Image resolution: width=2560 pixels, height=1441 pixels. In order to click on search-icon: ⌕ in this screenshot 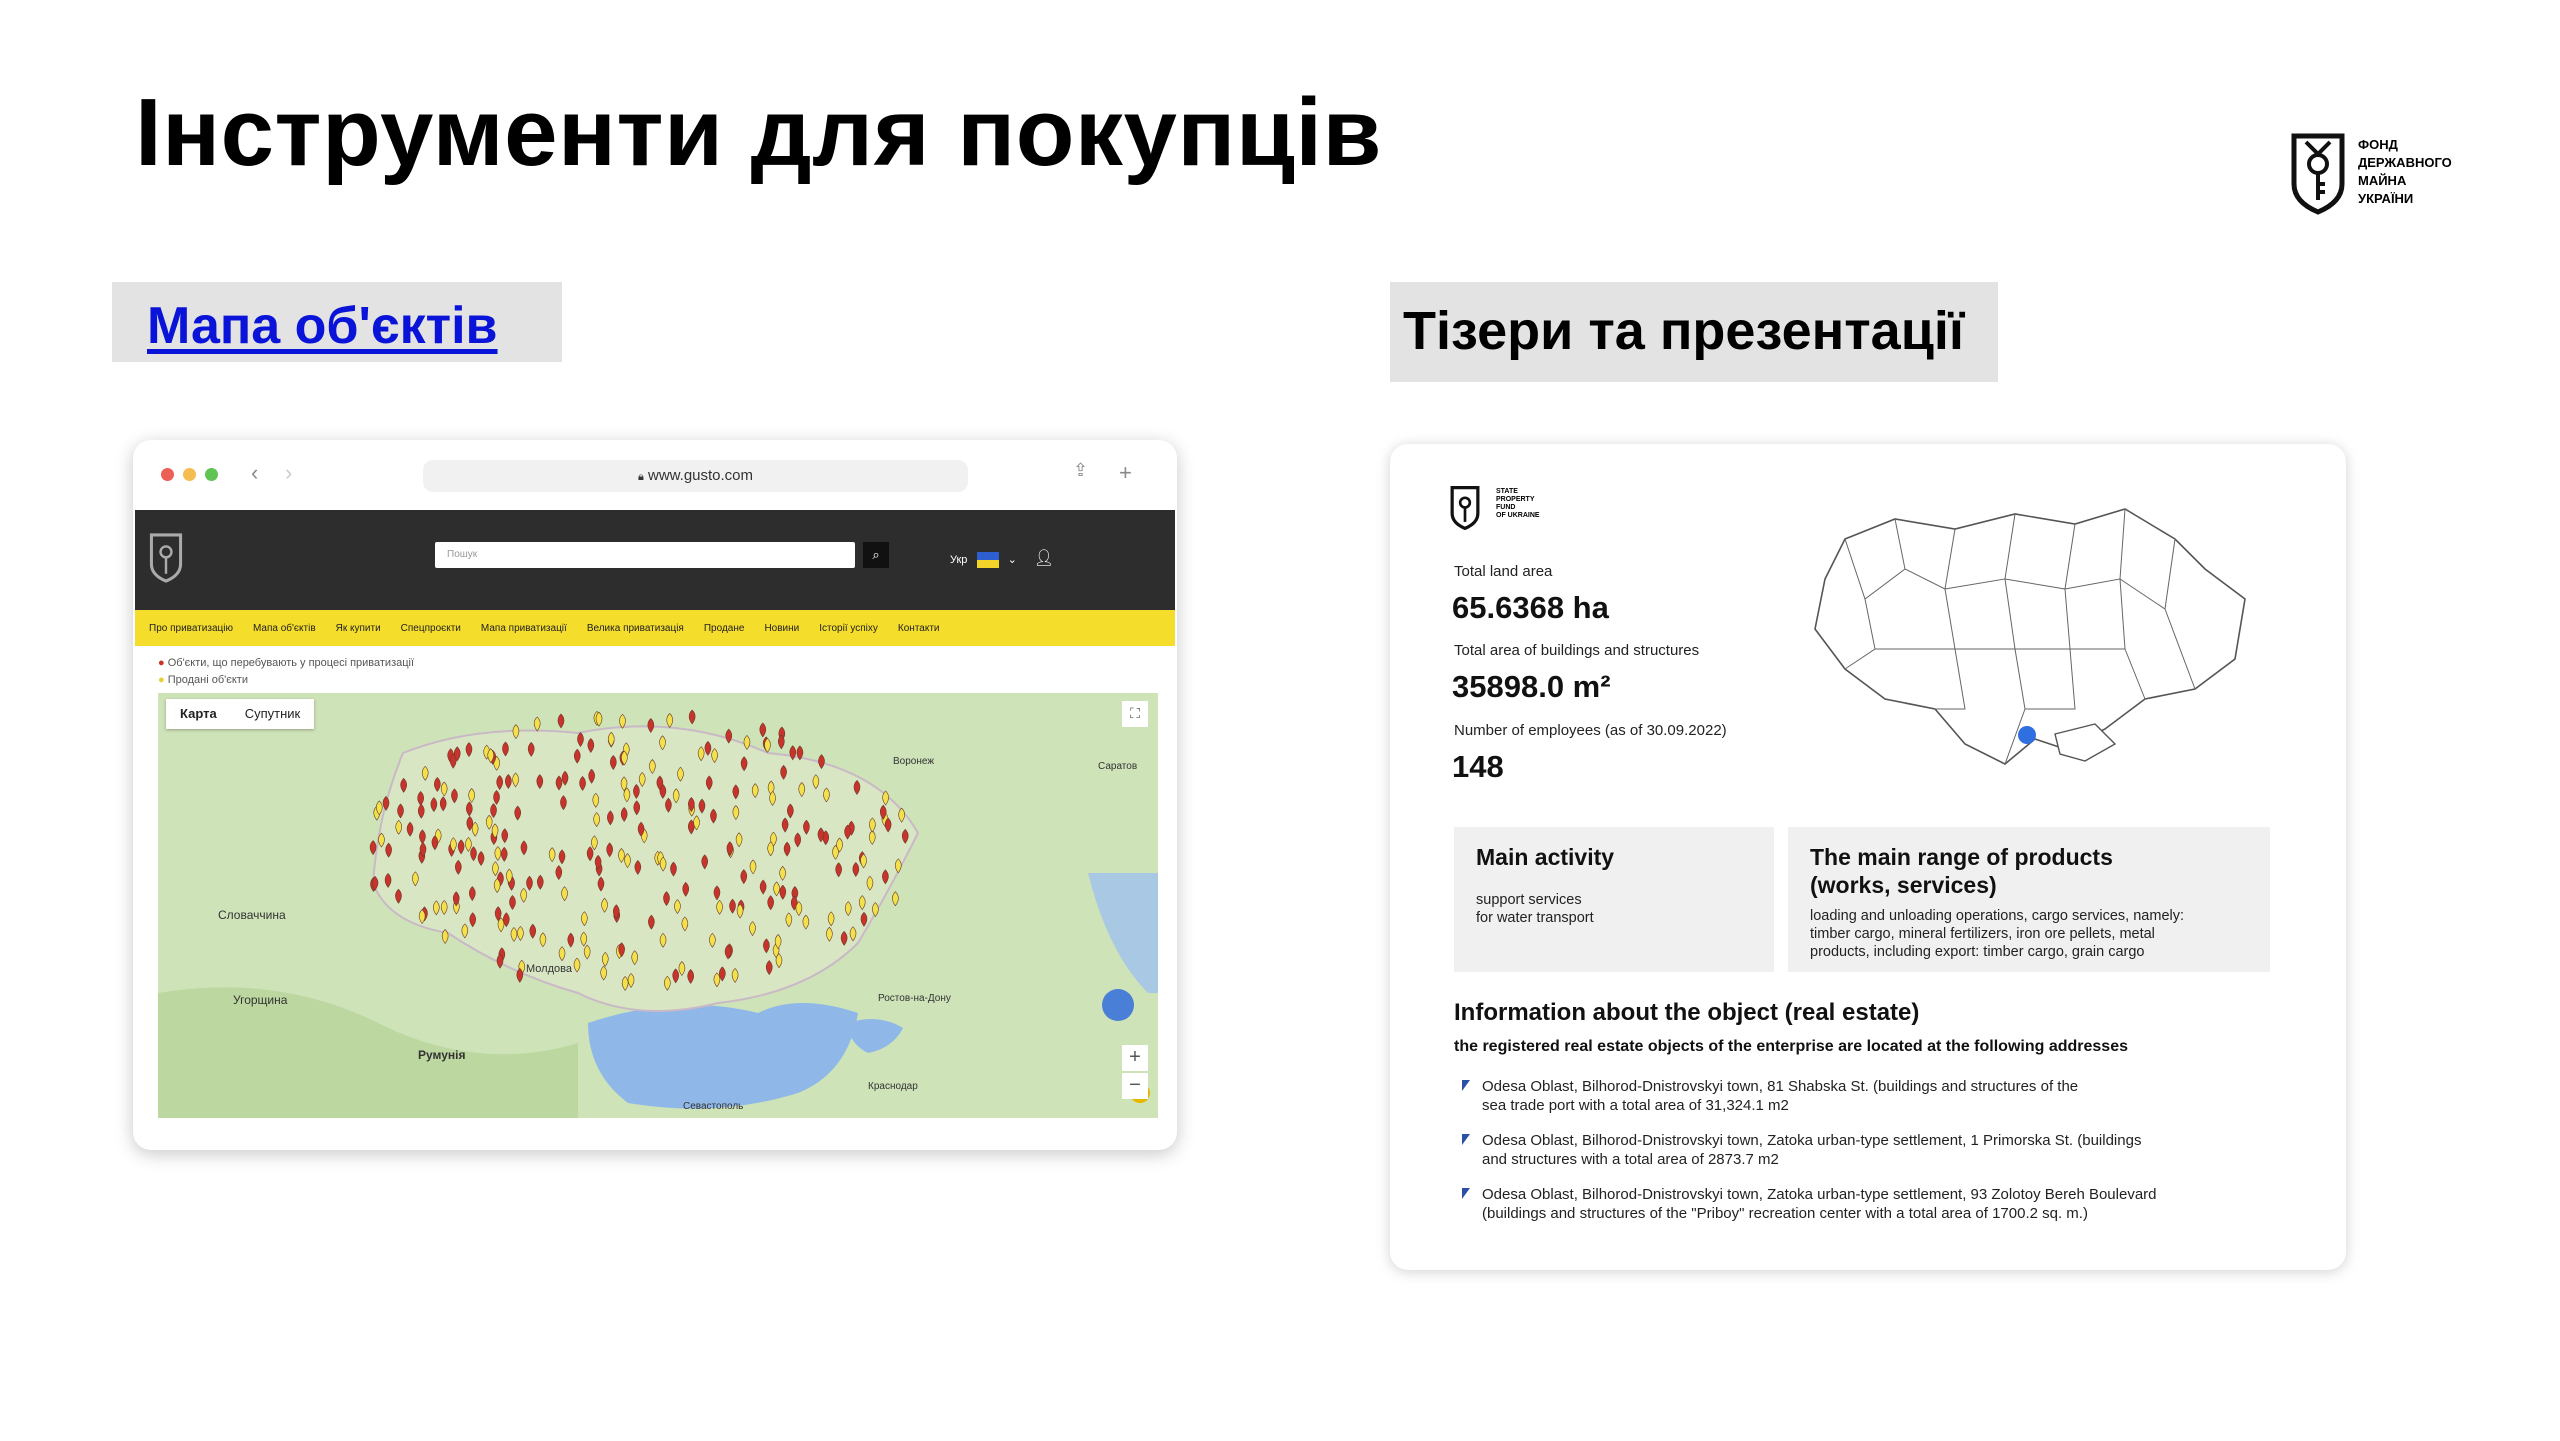, I will do `click(876, 555)`.